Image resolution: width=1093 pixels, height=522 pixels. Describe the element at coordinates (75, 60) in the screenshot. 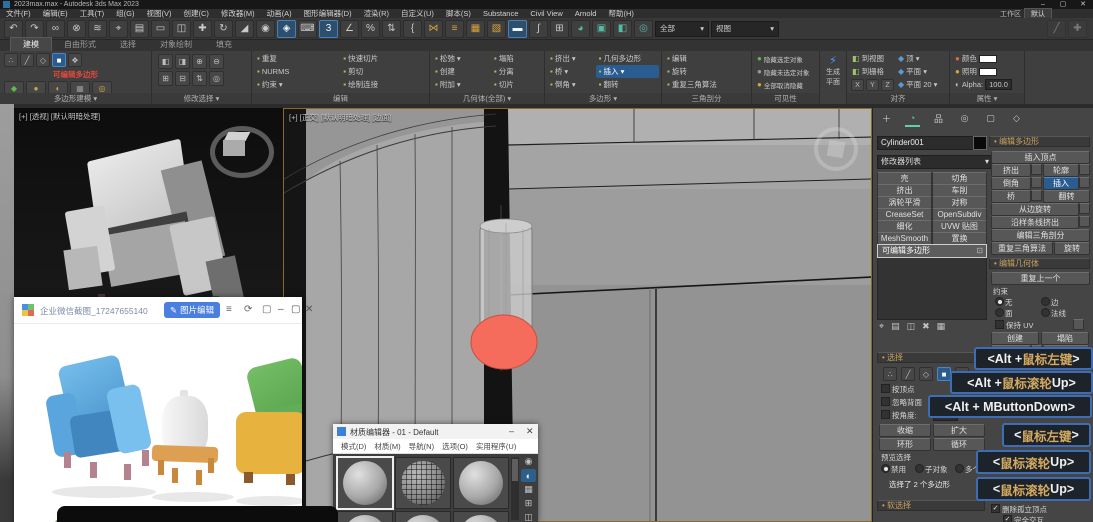

I see `element-icon: ❖` at that location.